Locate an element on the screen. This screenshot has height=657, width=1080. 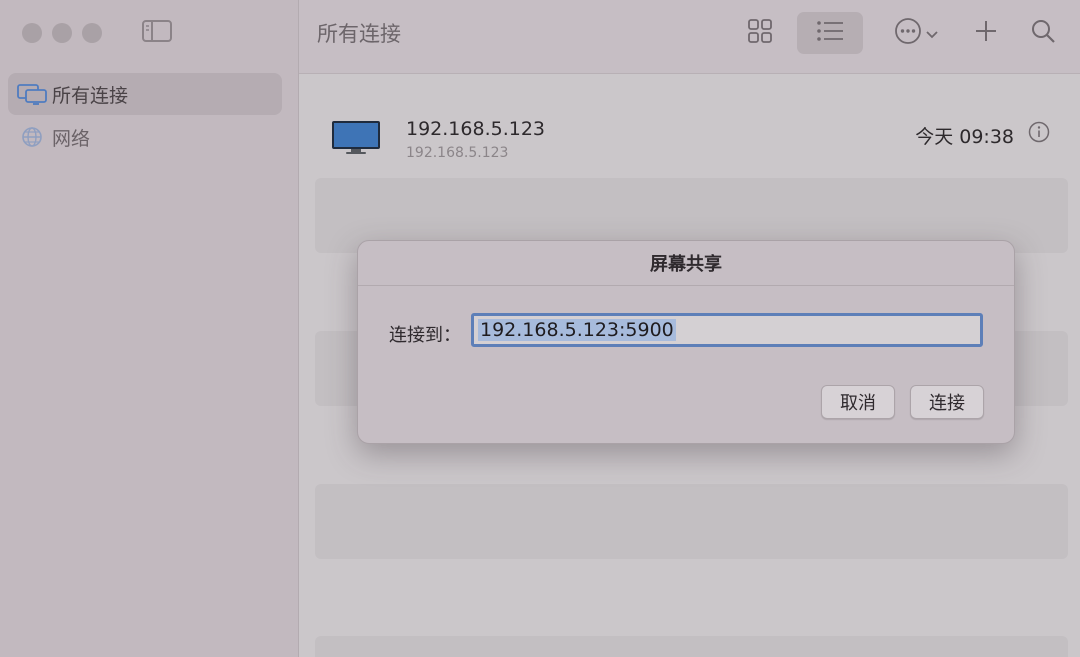
list-view-button is located at coordinates (830, 33).